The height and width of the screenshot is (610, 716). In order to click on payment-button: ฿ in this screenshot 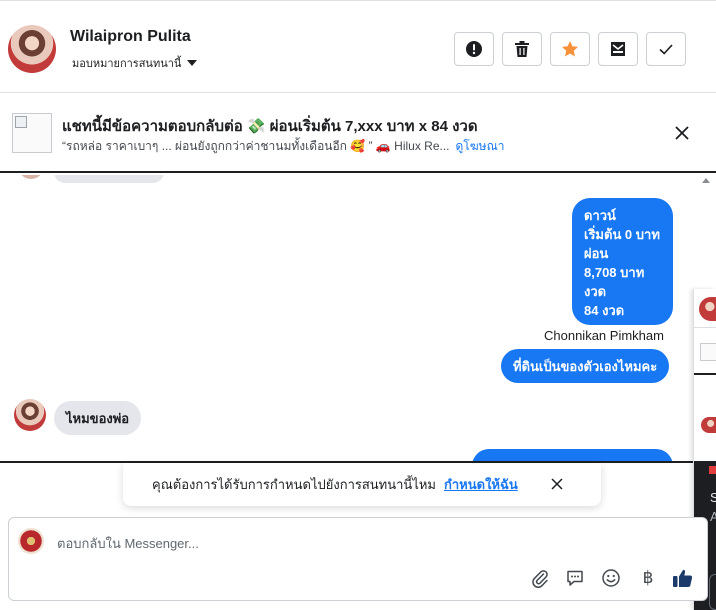, I will do `click(648, 578)`.